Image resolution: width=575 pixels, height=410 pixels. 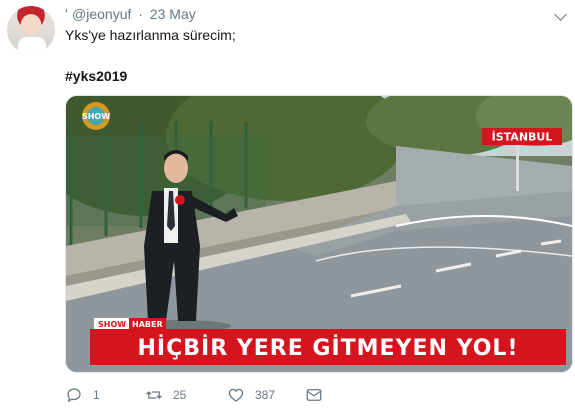 I want to click on banner-headline: HİÇBİR YERE GİTMEYEN YOL!, so click(x=328, y=348).